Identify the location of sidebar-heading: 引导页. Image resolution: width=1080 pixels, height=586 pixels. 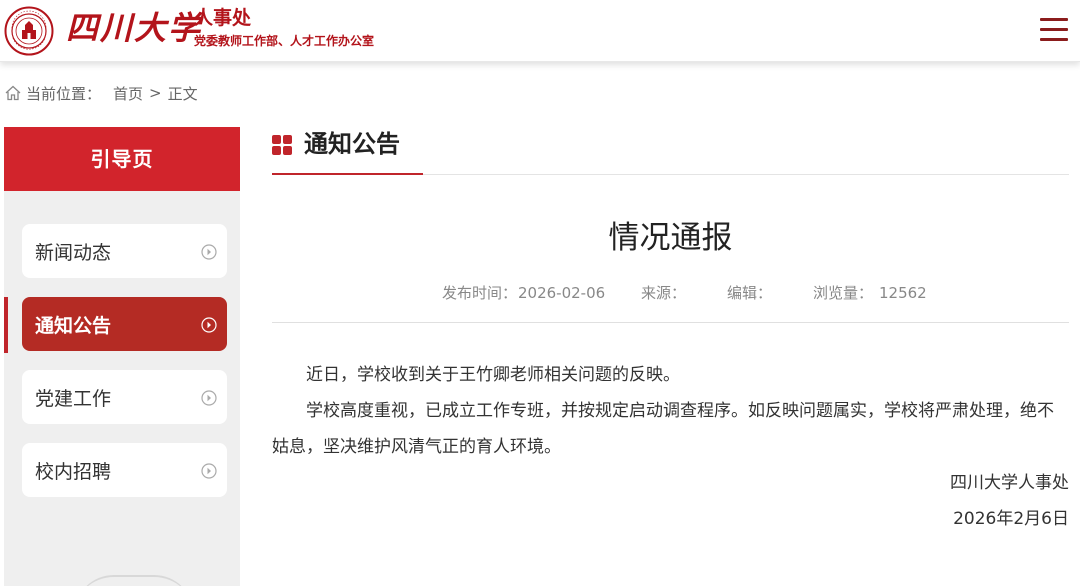
(122, 159).